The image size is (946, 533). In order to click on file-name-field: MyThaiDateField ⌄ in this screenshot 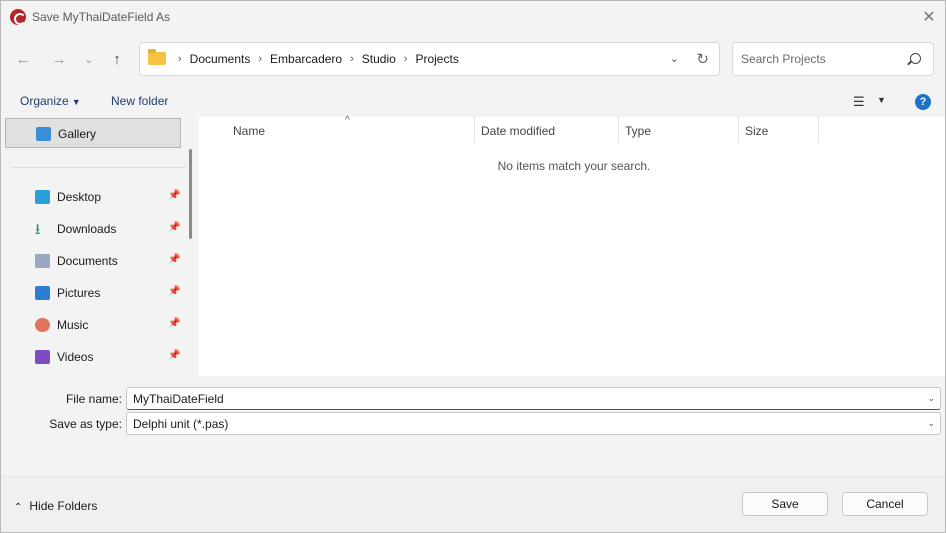, I will do `click(533, 398)`.